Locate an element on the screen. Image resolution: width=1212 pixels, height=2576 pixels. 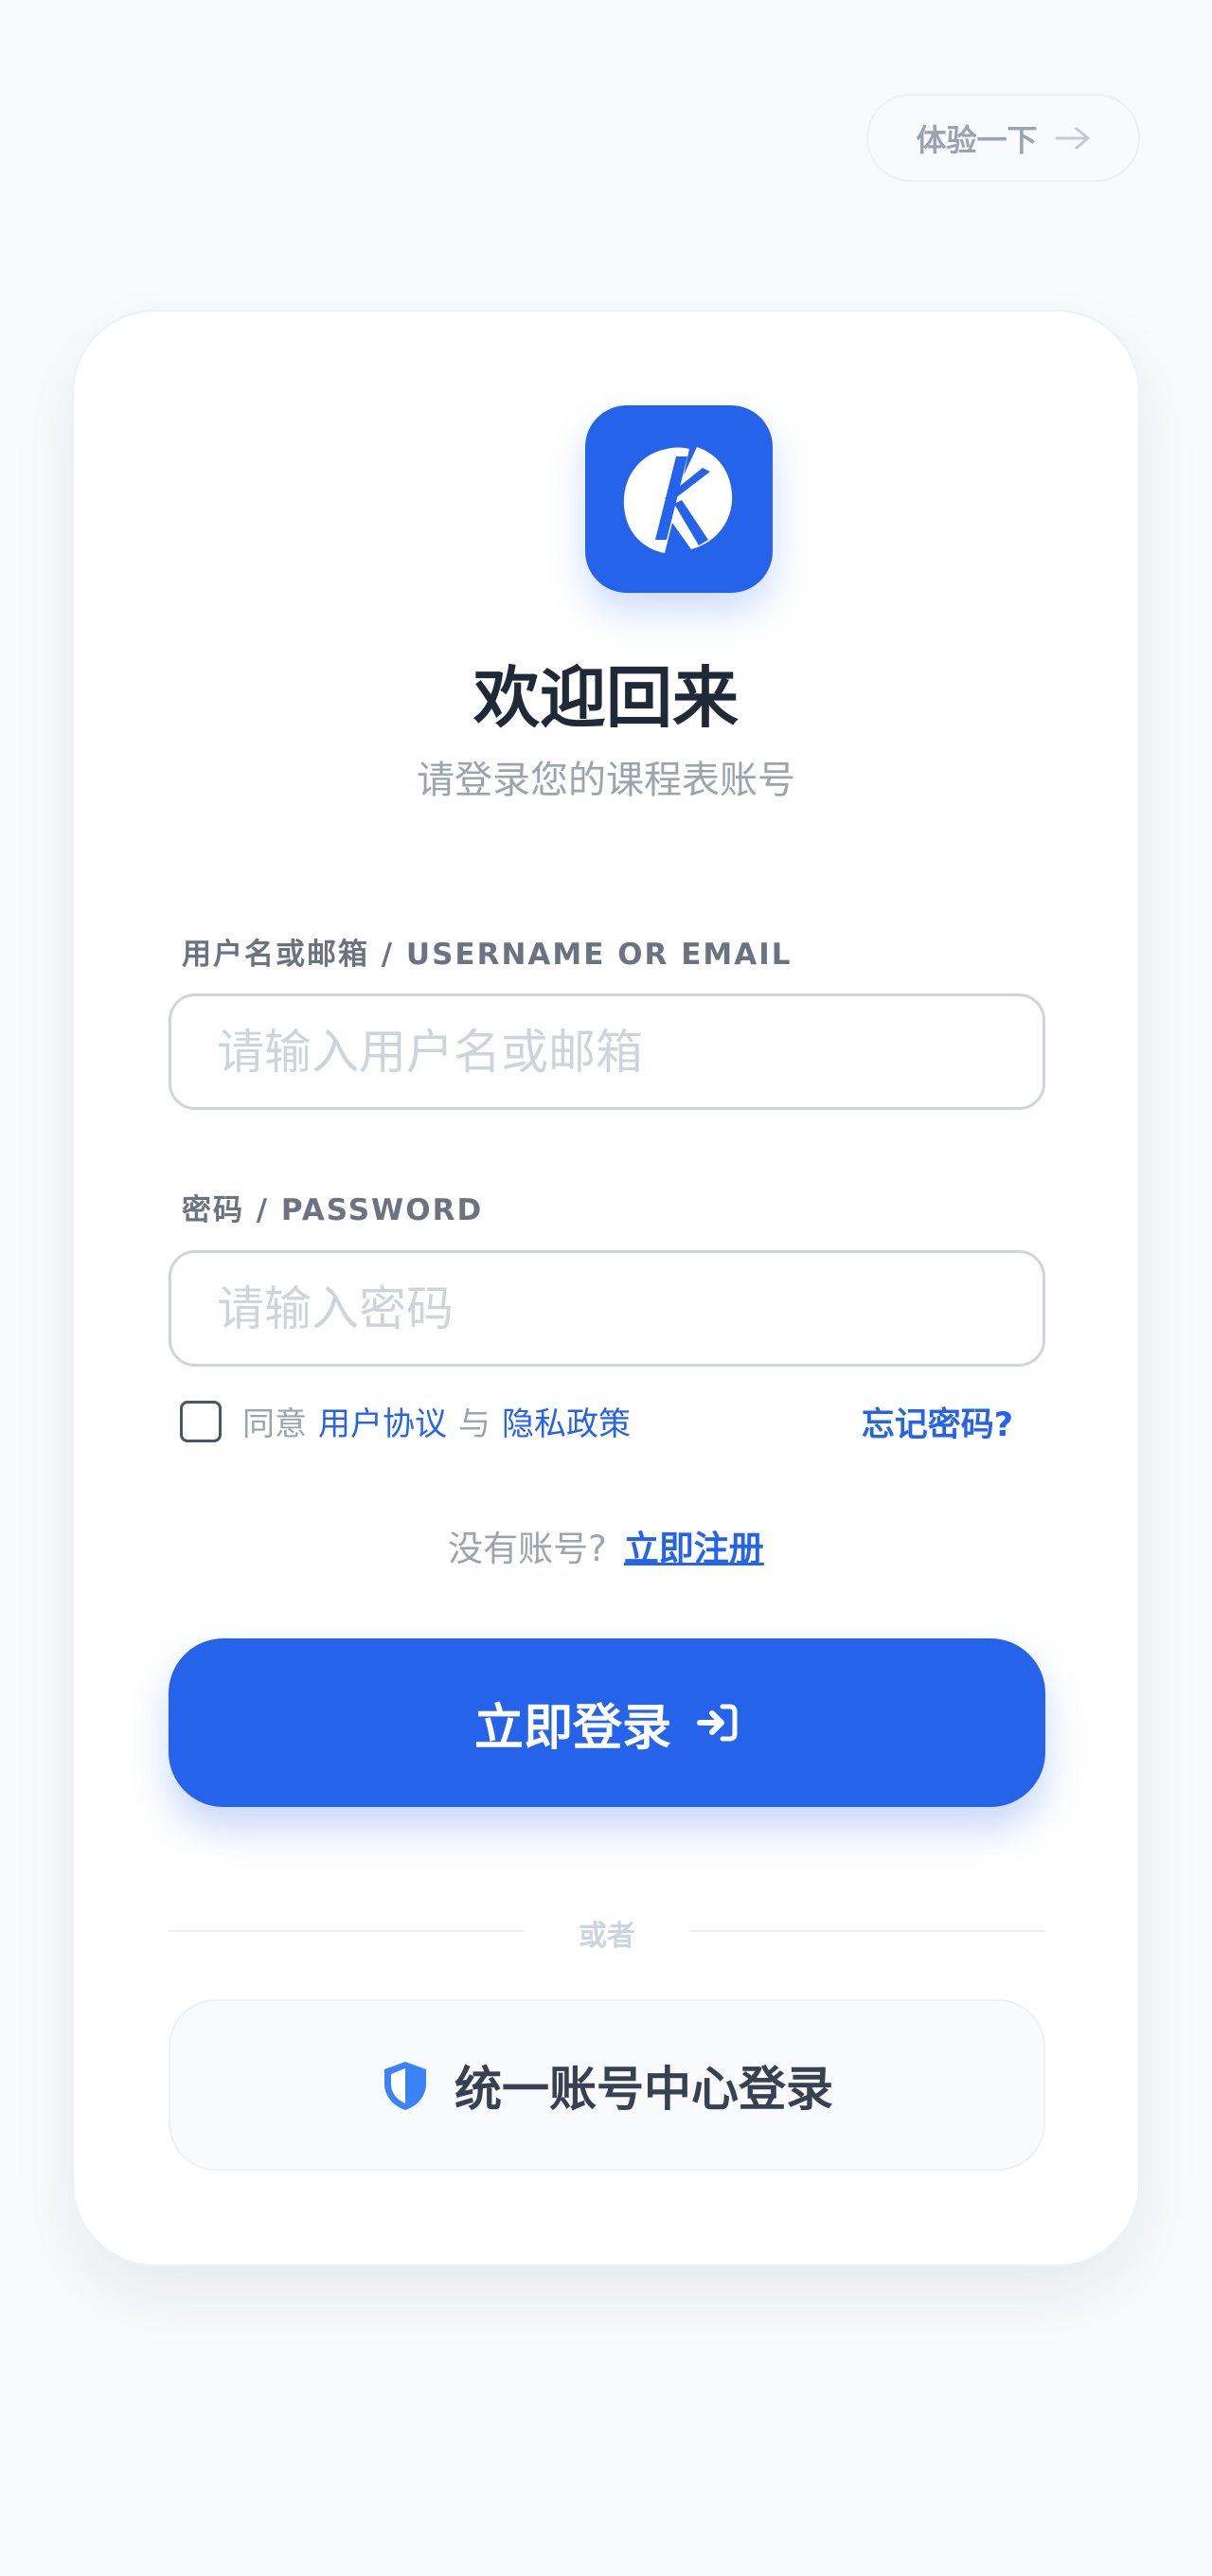
sso-login-button: 统一账号中心登录 is located at coordinates (607, 2085).